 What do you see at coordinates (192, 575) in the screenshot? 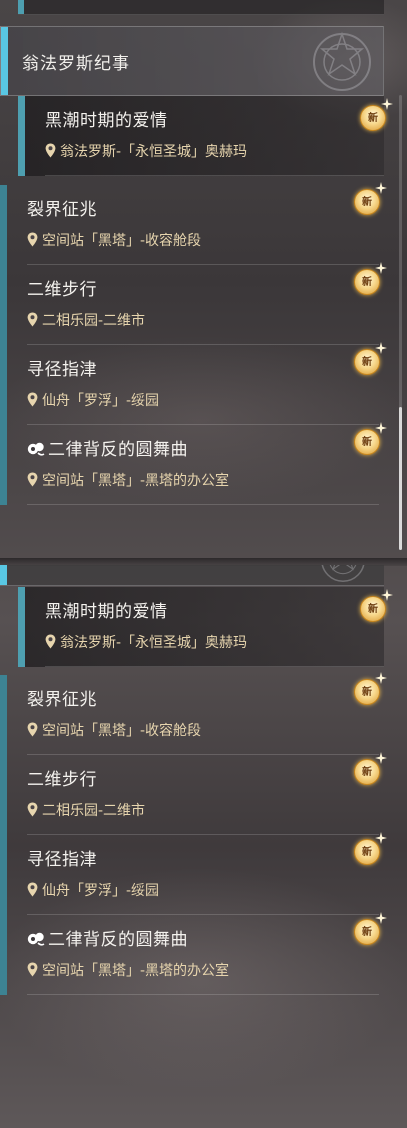
I see `section-header-stub` at bounding box center [192, 575].